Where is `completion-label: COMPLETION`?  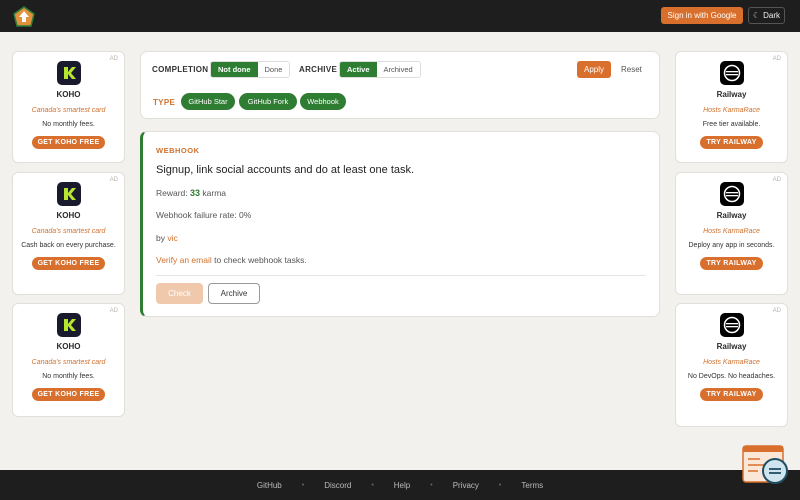 completion-label: COMPLETION is located at coordinates (180, 69).